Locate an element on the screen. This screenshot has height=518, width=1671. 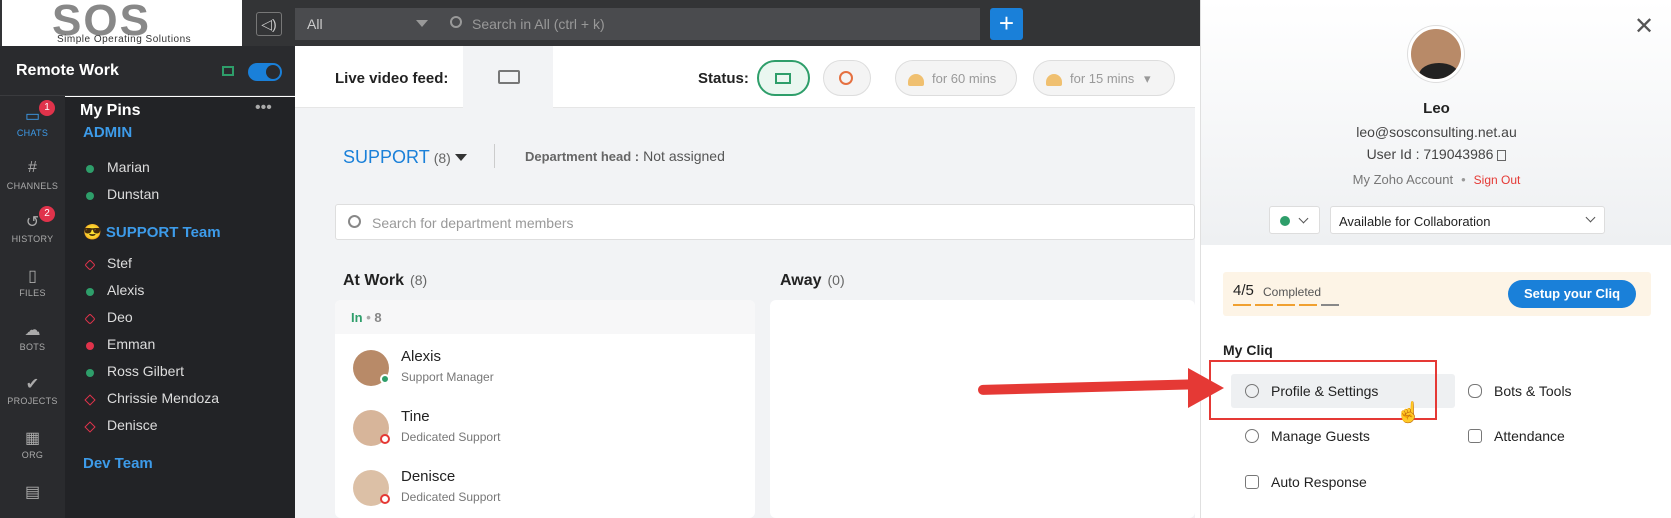
attendance-item: Attendance is located at coordinates (1554, 436).